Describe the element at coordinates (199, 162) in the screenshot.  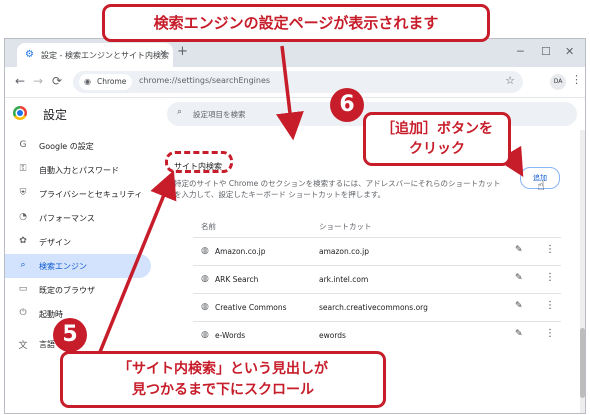
I see `section-highlight` at that location.